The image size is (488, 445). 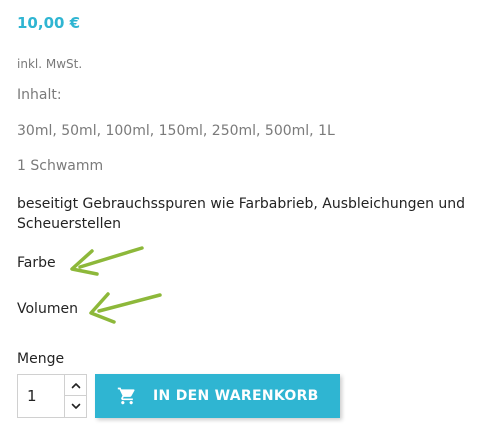 What do you see at coordinates (126, 396) in the screenshot?
I see `shopping-cart-icon` at bounding box center [126, 396].